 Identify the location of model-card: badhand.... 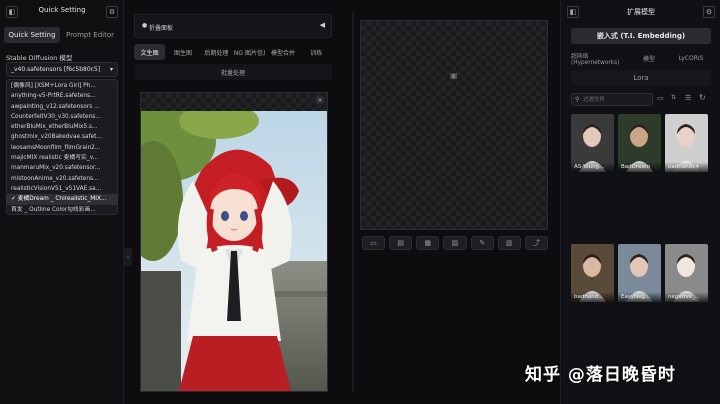
(592, 273).